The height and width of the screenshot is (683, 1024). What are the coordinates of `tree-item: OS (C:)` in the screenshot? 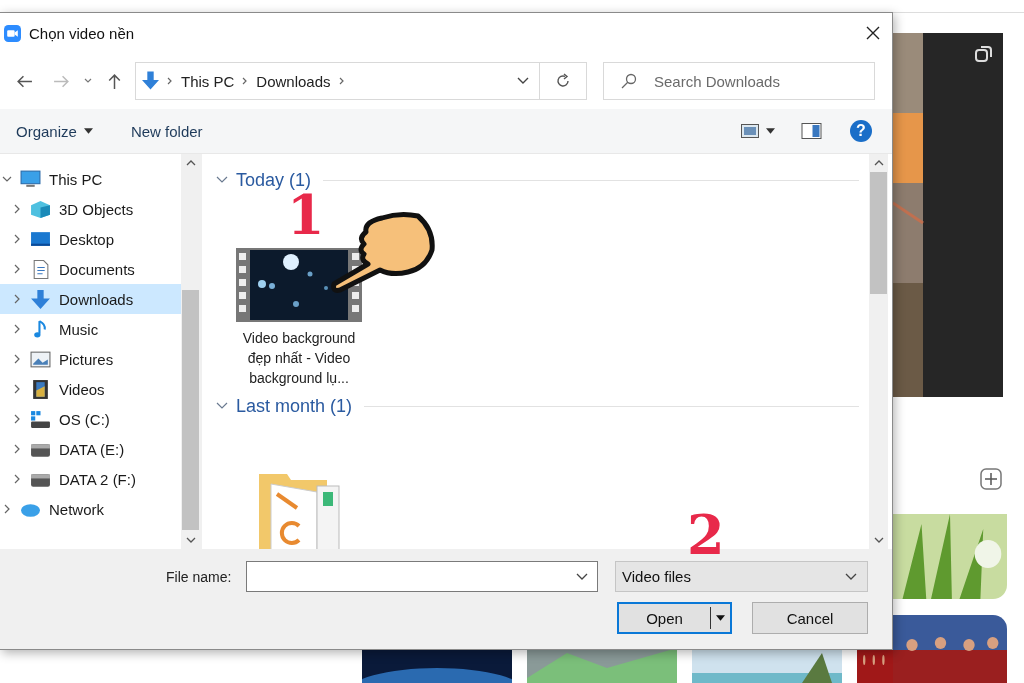 It's located at (90, 419).